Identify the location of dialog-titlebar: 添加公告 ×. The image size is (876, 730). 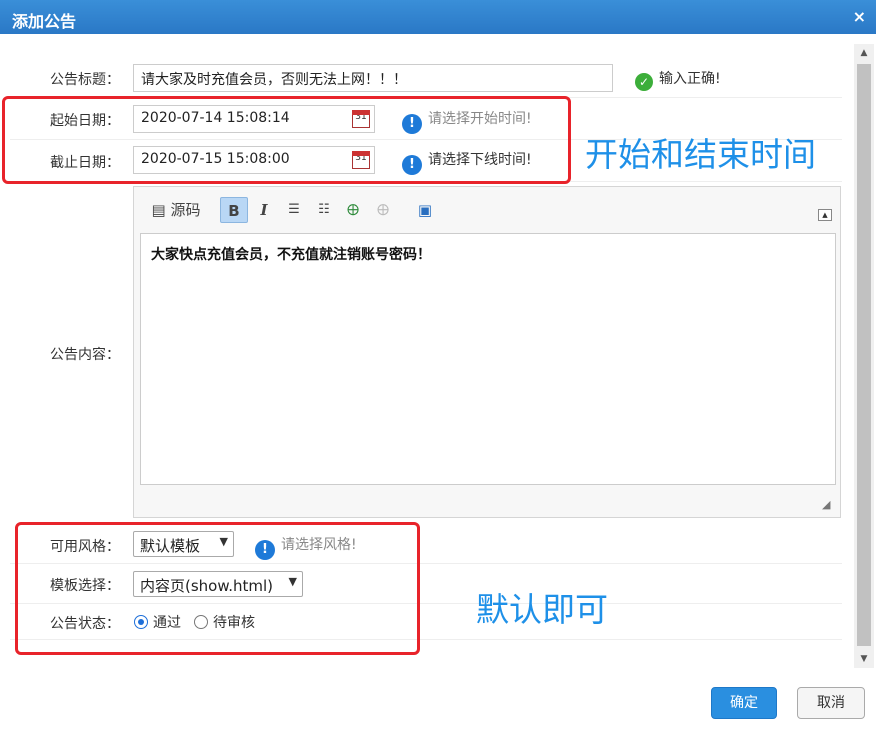
(438, 17).